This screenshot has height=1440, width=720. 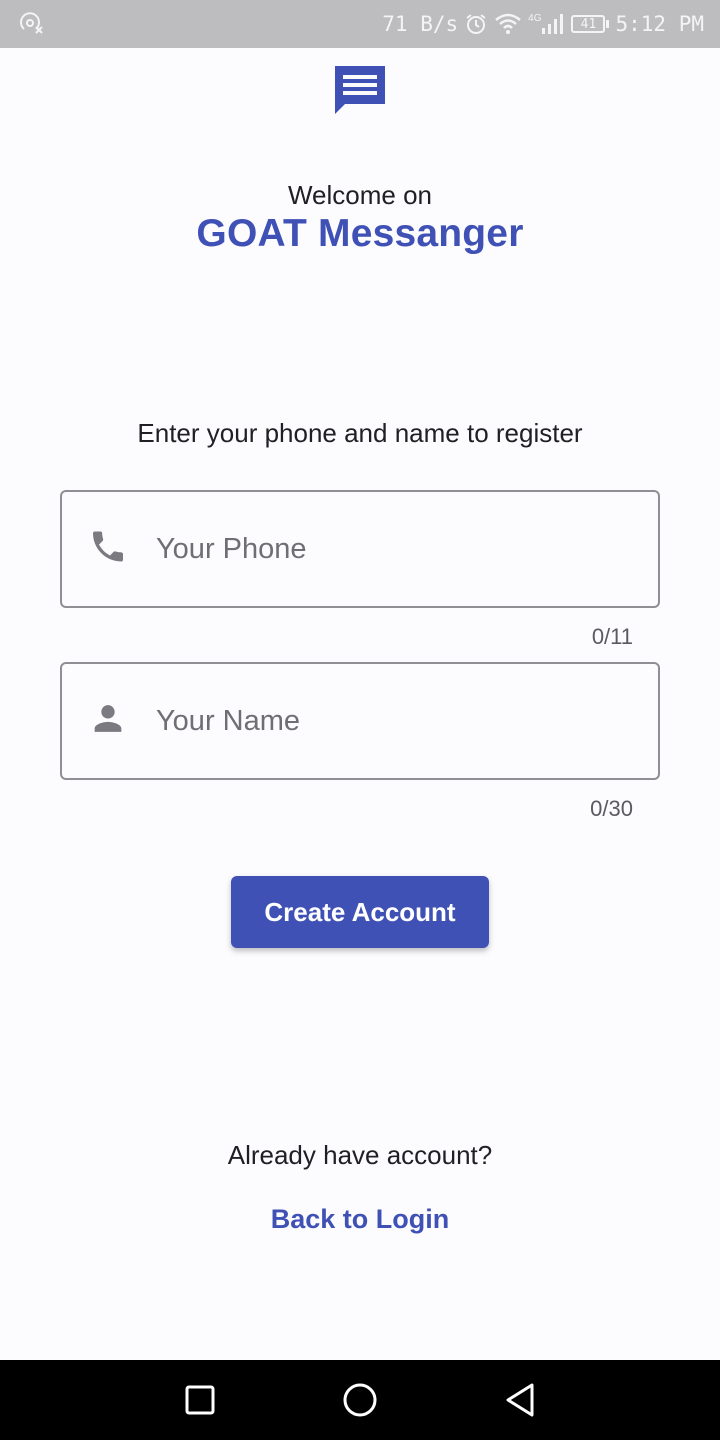 I want to click on wifi-icon, so click(x=508, y=24).